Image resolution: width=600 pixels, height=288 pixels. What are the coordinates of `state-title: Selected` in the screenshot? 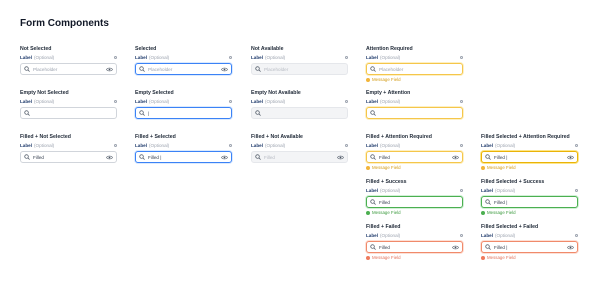 It's located at (146, 49).